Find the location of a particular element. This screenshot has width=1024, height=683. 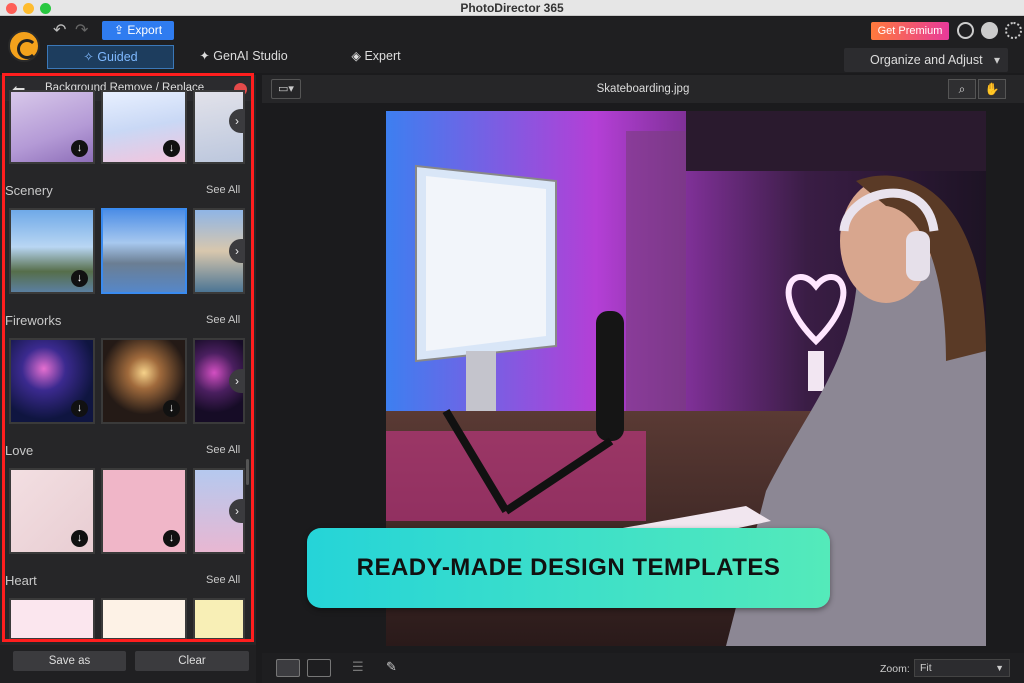

sparkle-icon: ✦ is located at coordinates (206, 56).